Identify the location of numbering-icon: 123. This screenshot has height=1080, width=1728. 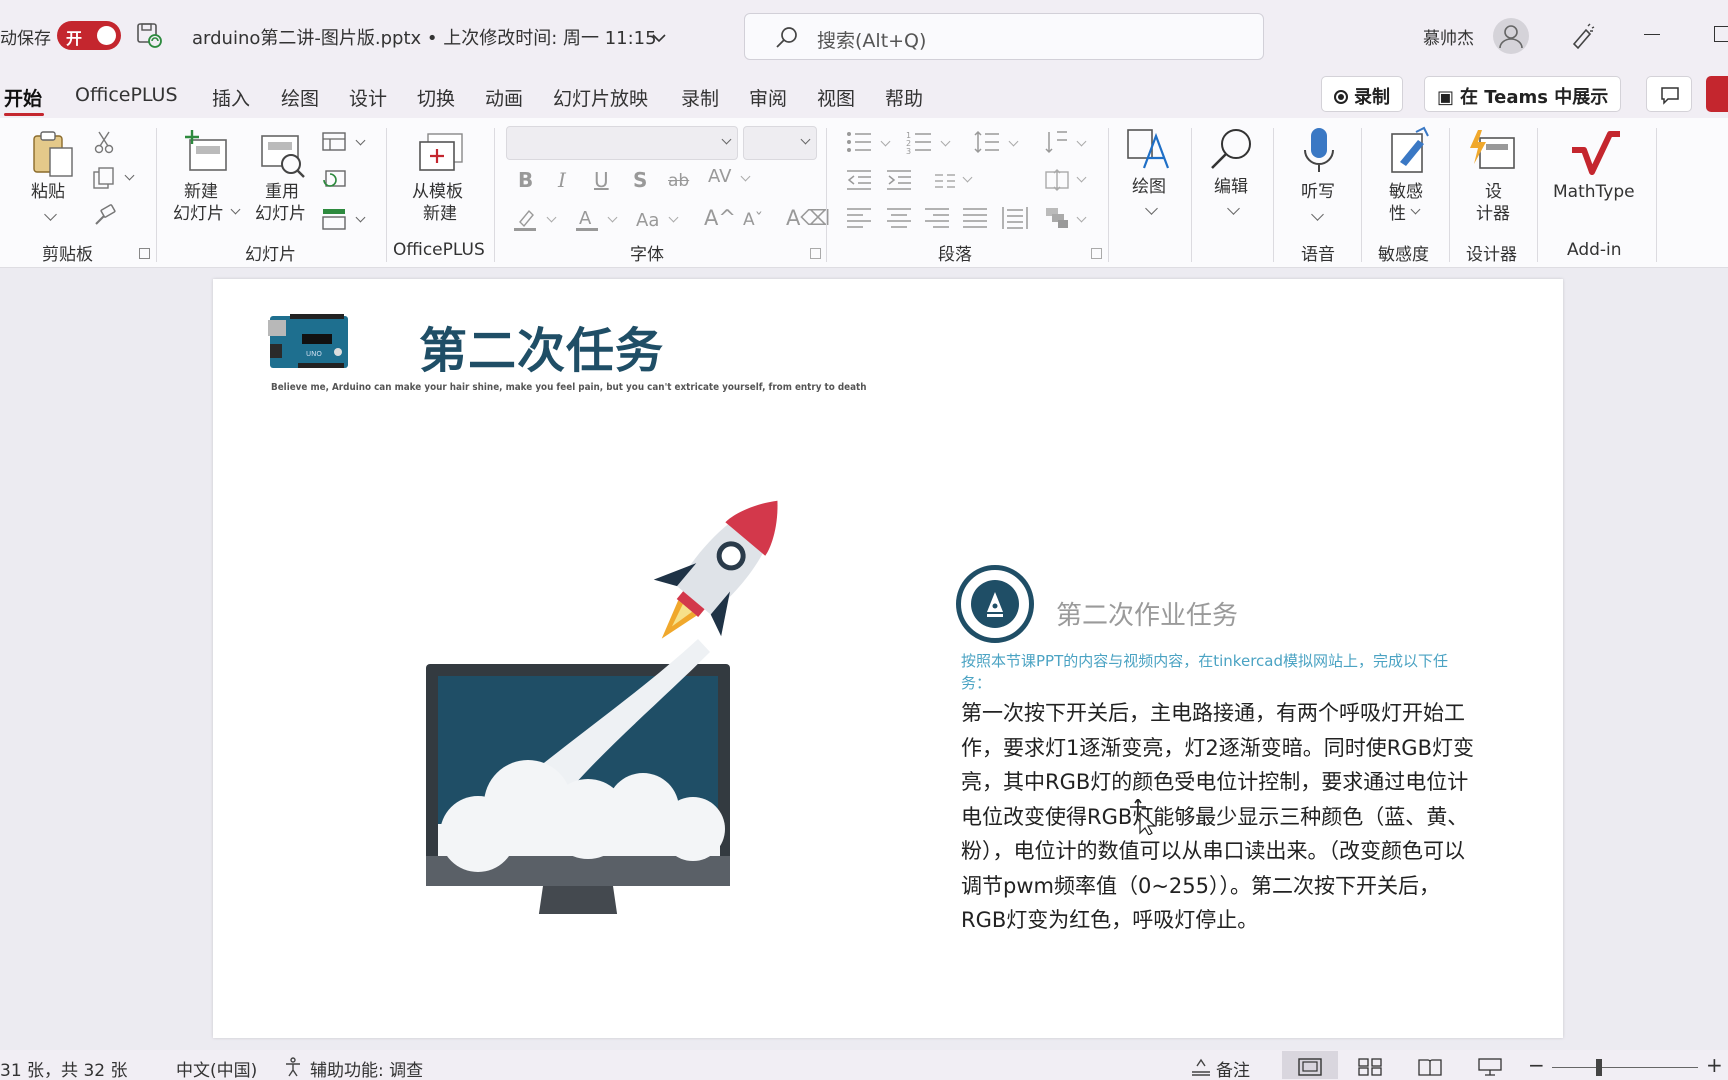
(919, 144).